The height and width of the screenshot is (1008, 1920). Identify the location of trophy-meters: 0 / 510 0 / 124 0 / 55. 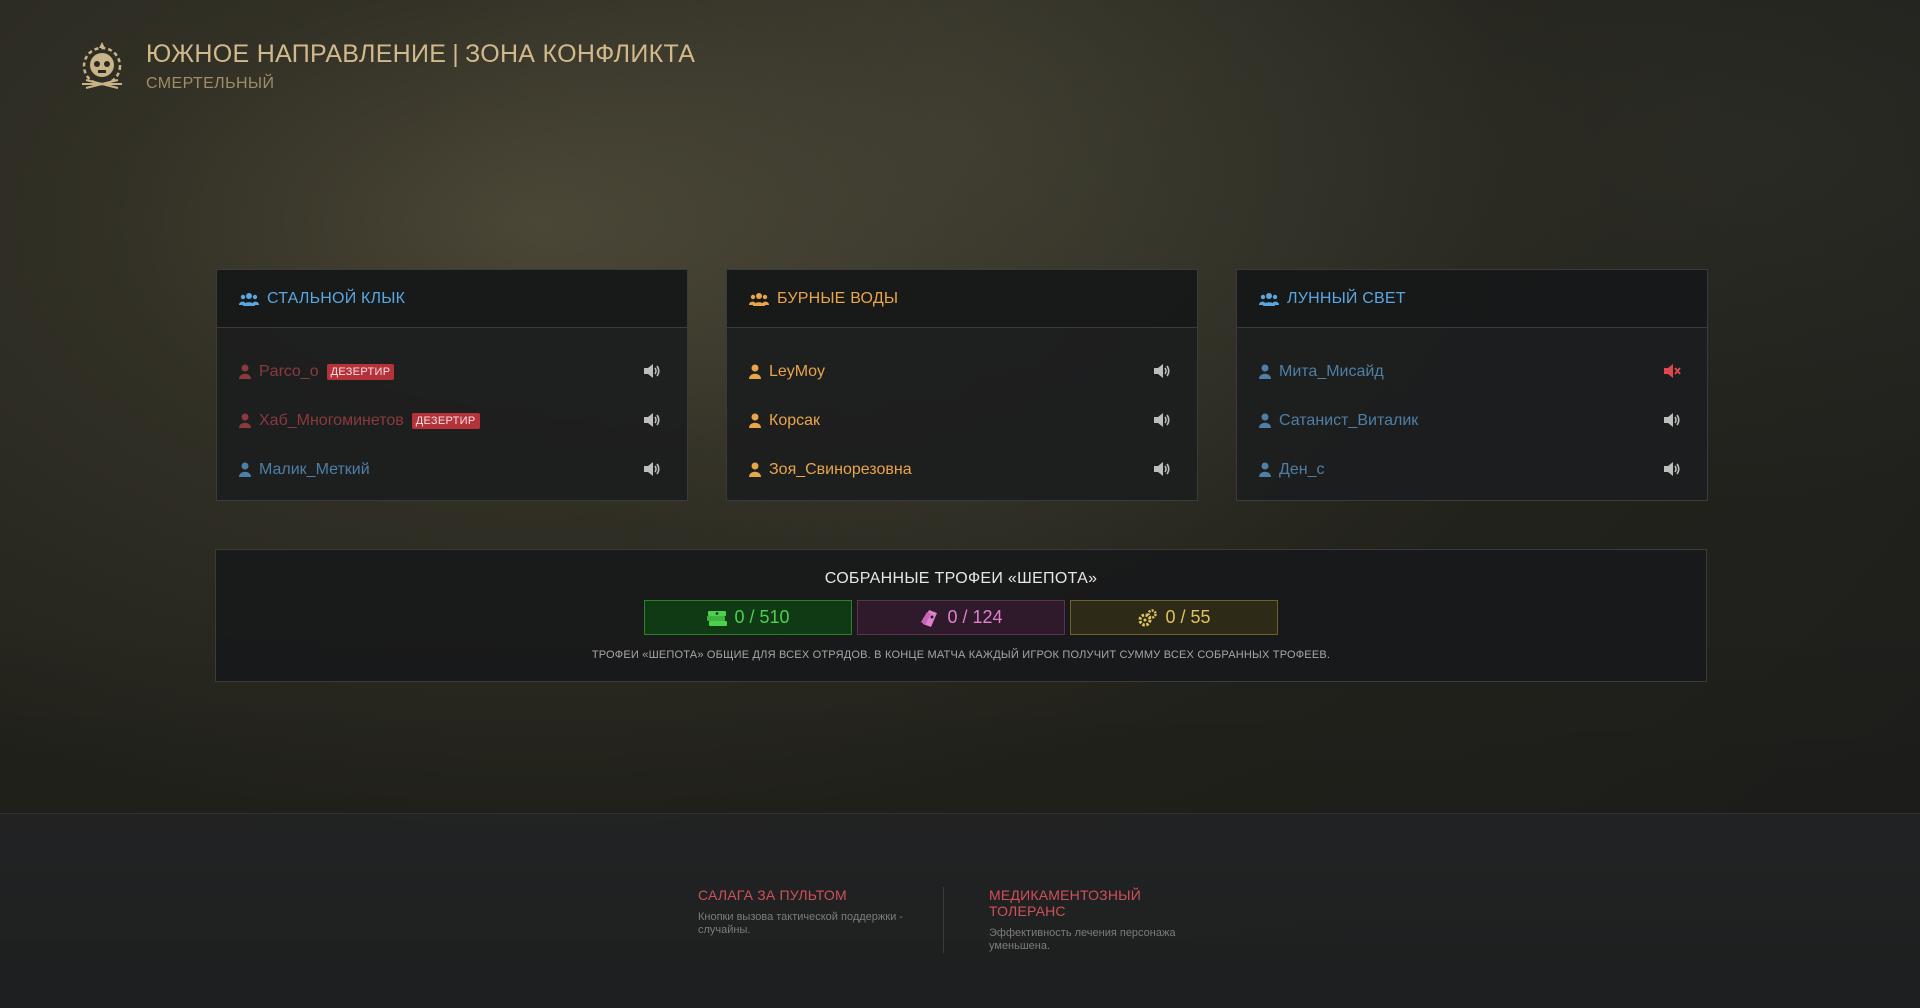
(961, 617).